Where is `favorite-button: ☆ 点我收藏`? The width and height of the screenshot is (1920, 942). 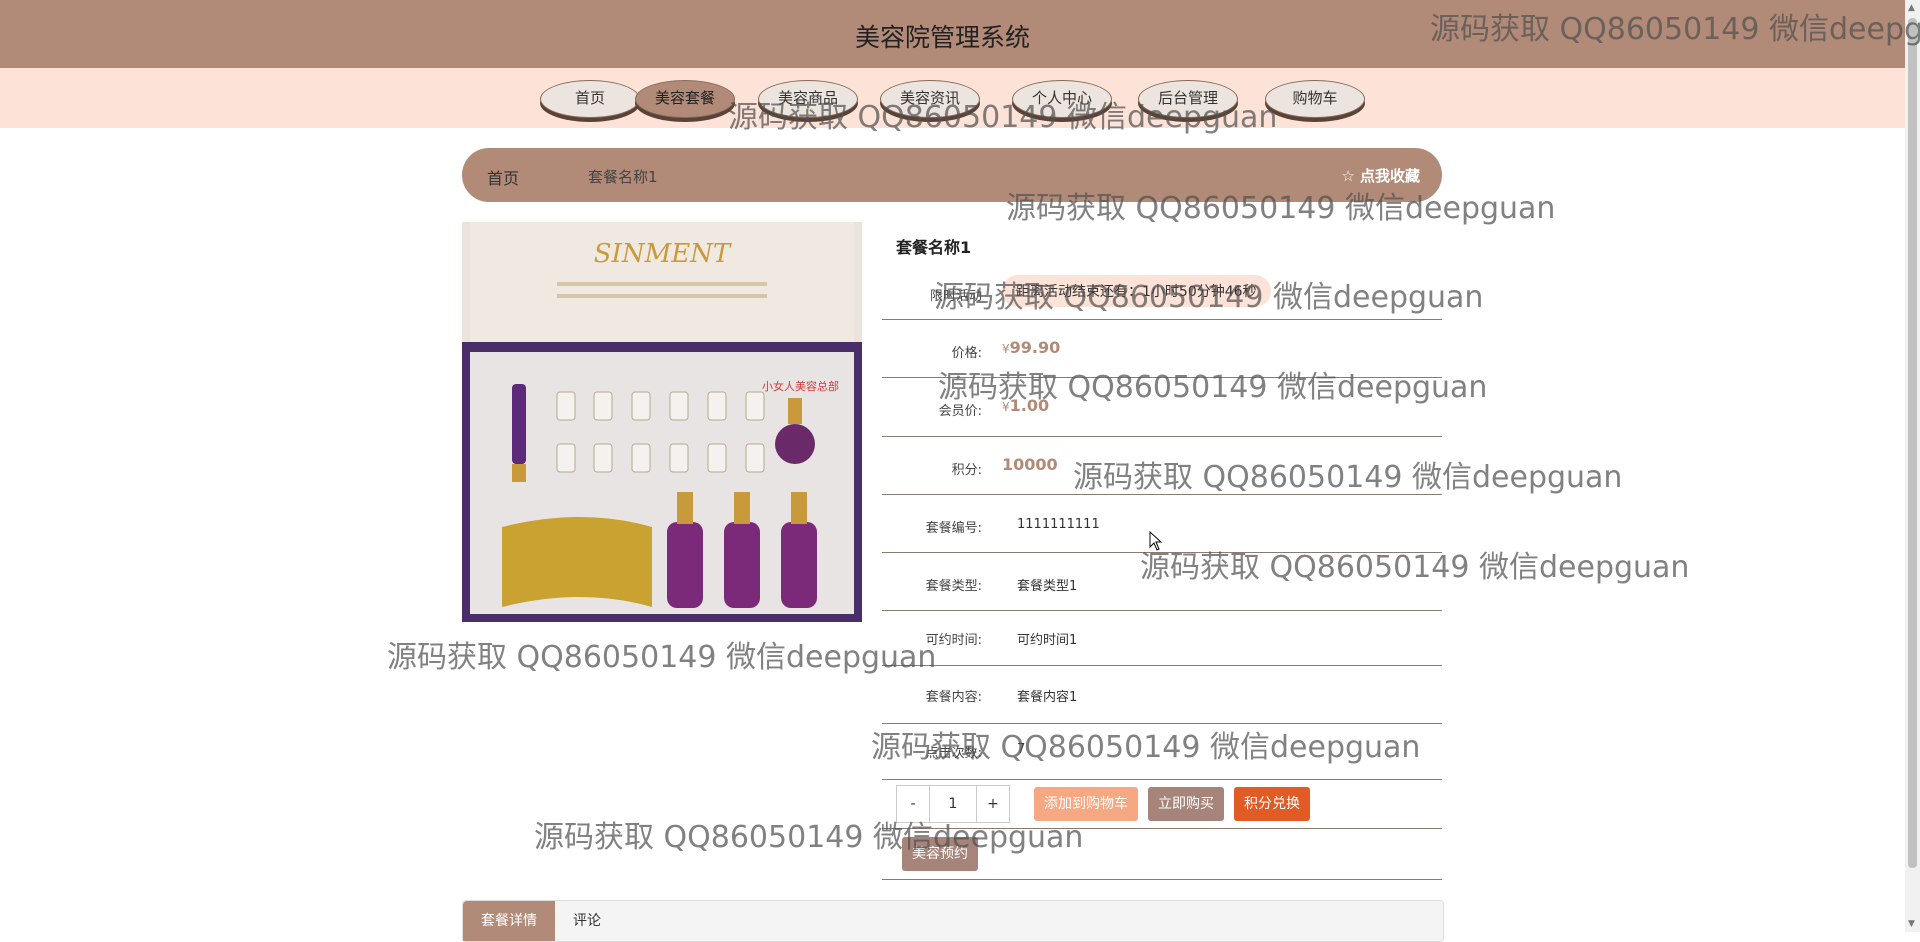
favorite-button: ☆ 点我收藏 is located at coordinates (1380, 175).